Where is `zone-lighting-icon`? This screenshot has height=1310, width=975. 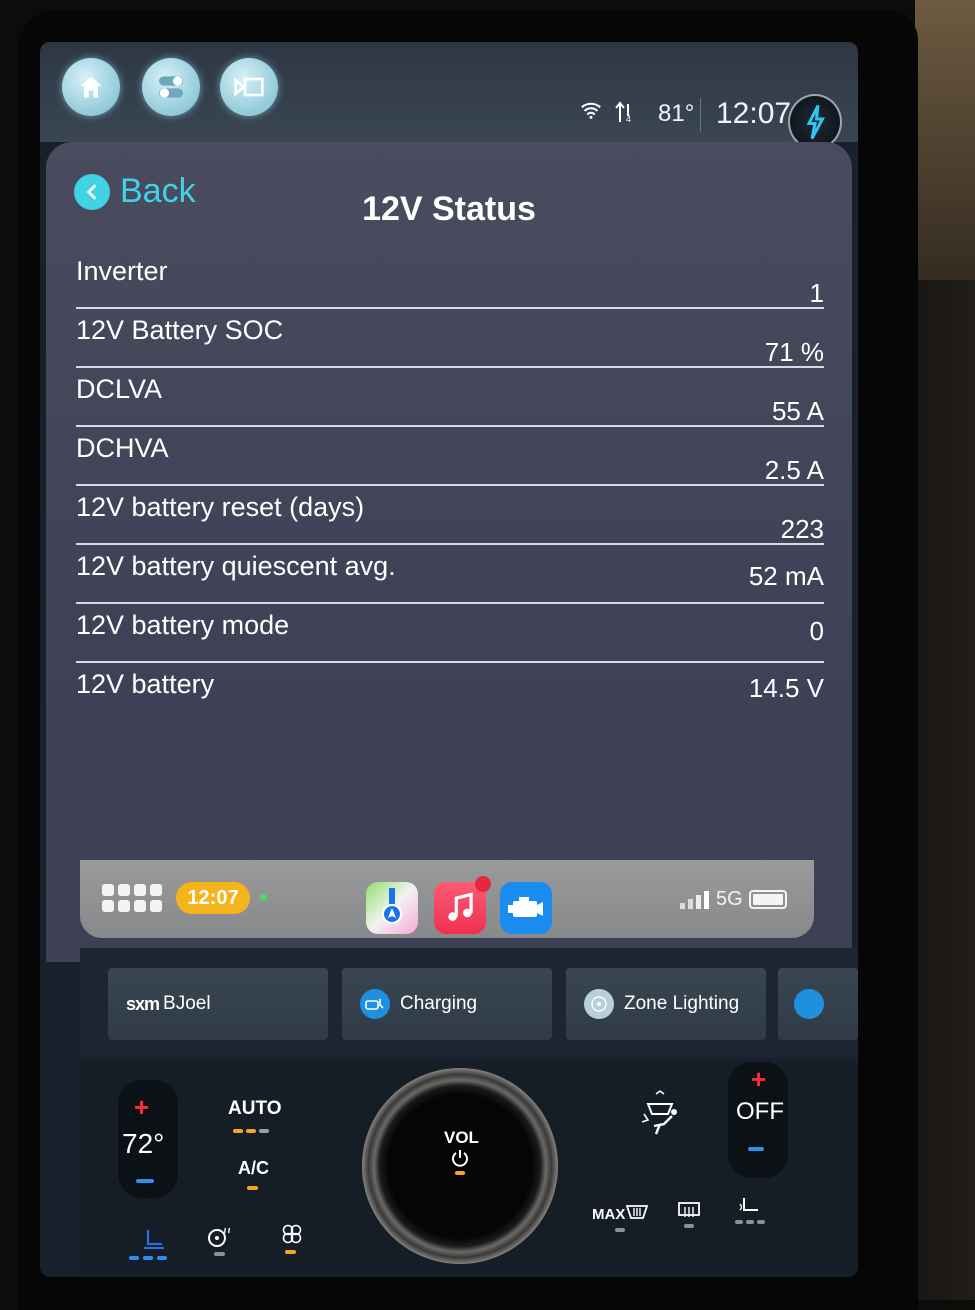 zone-lighting-icon is located at coordinates (599, 1004).